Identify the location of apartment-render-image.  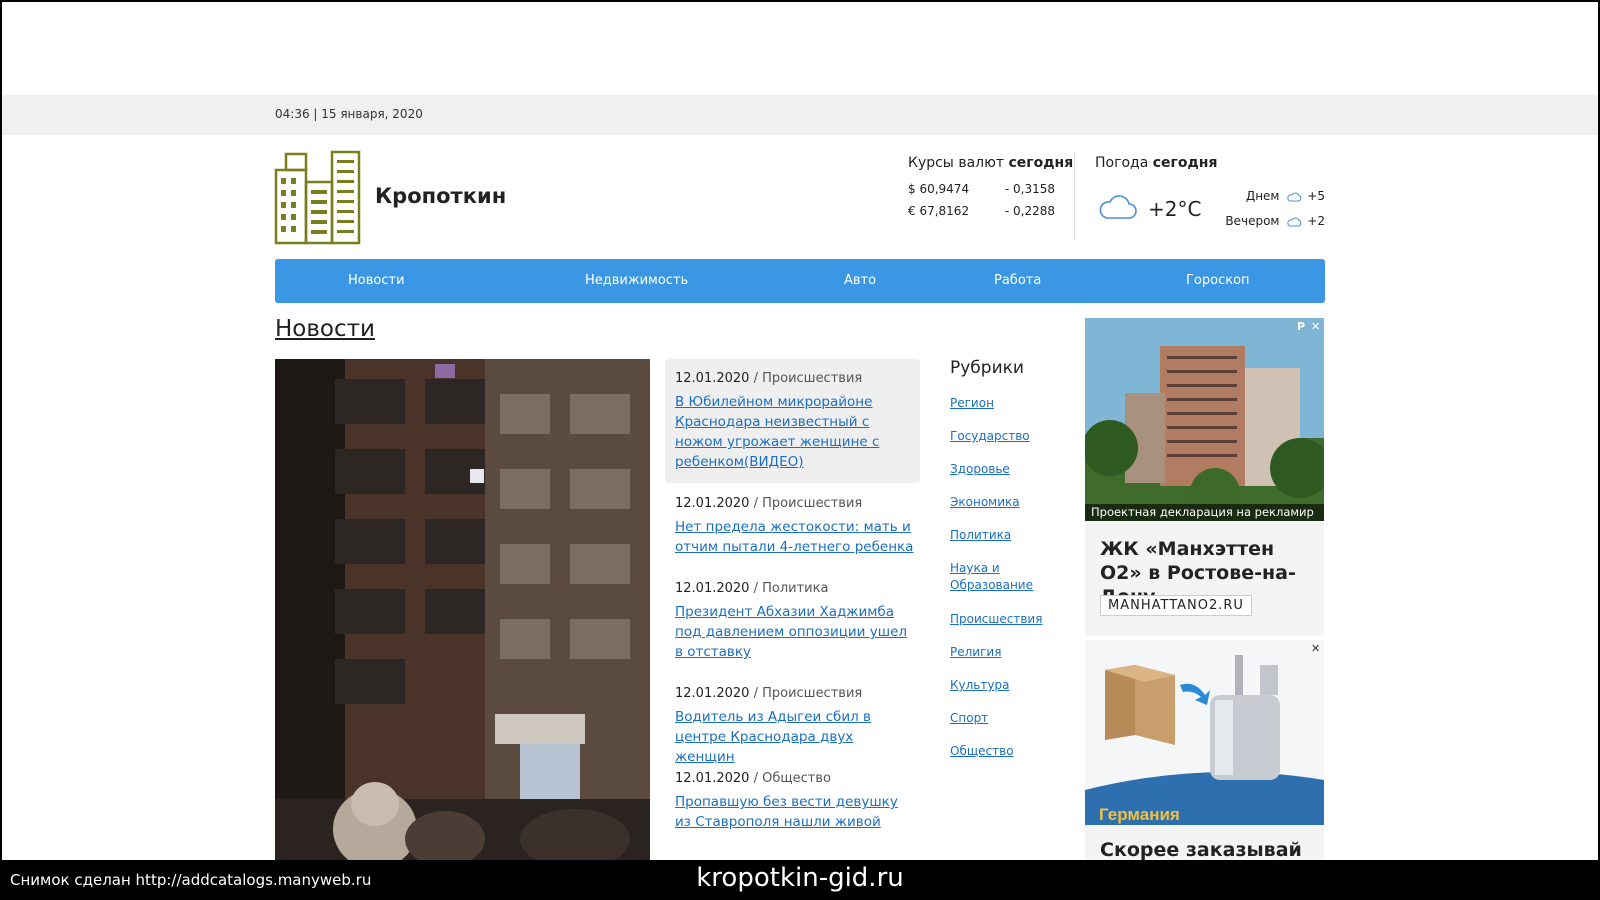
(1204, 419).